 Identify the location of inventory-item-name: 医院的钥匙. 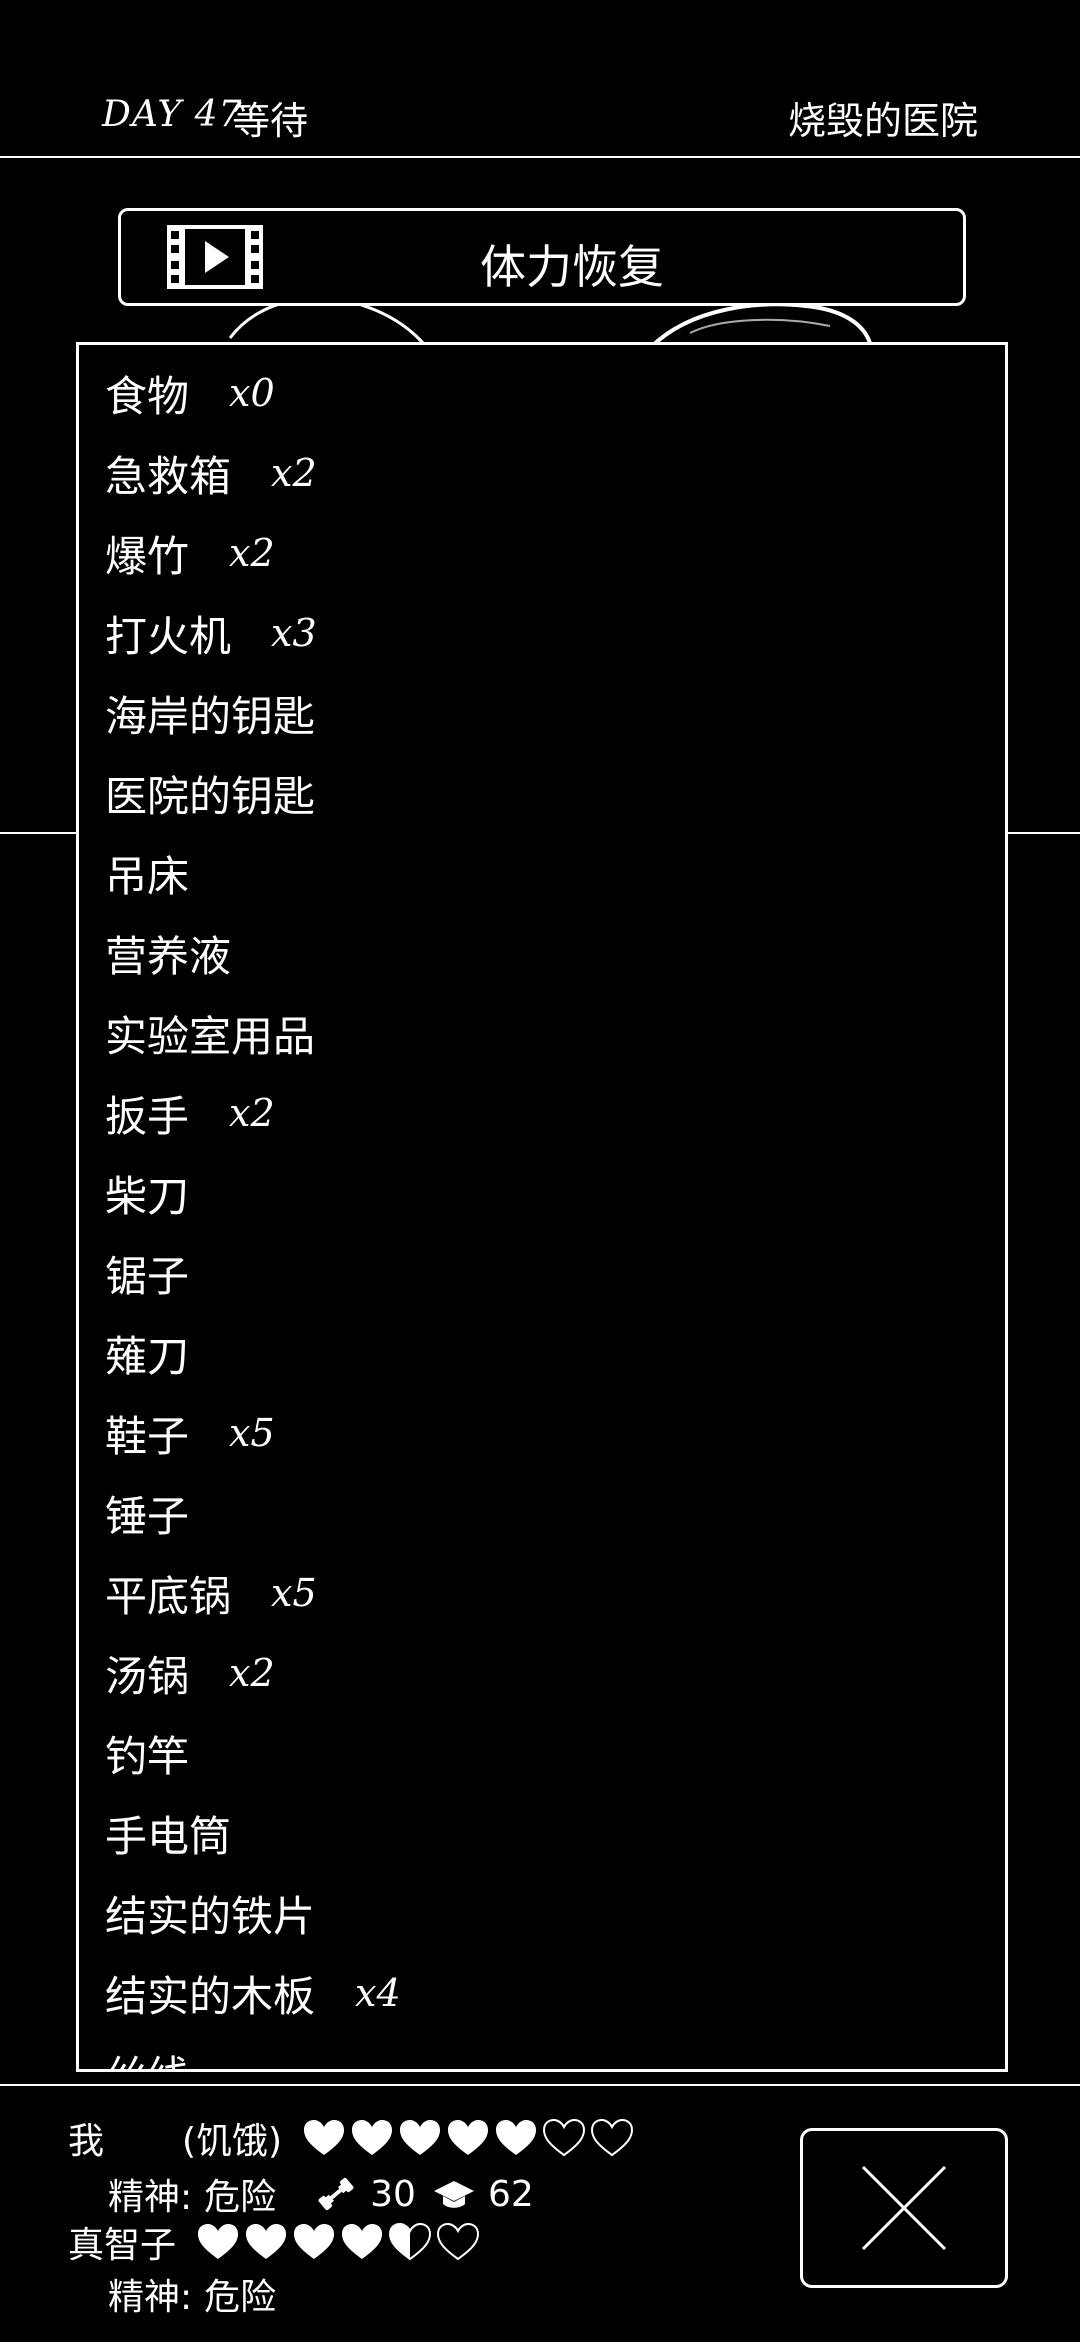
(210, 796).